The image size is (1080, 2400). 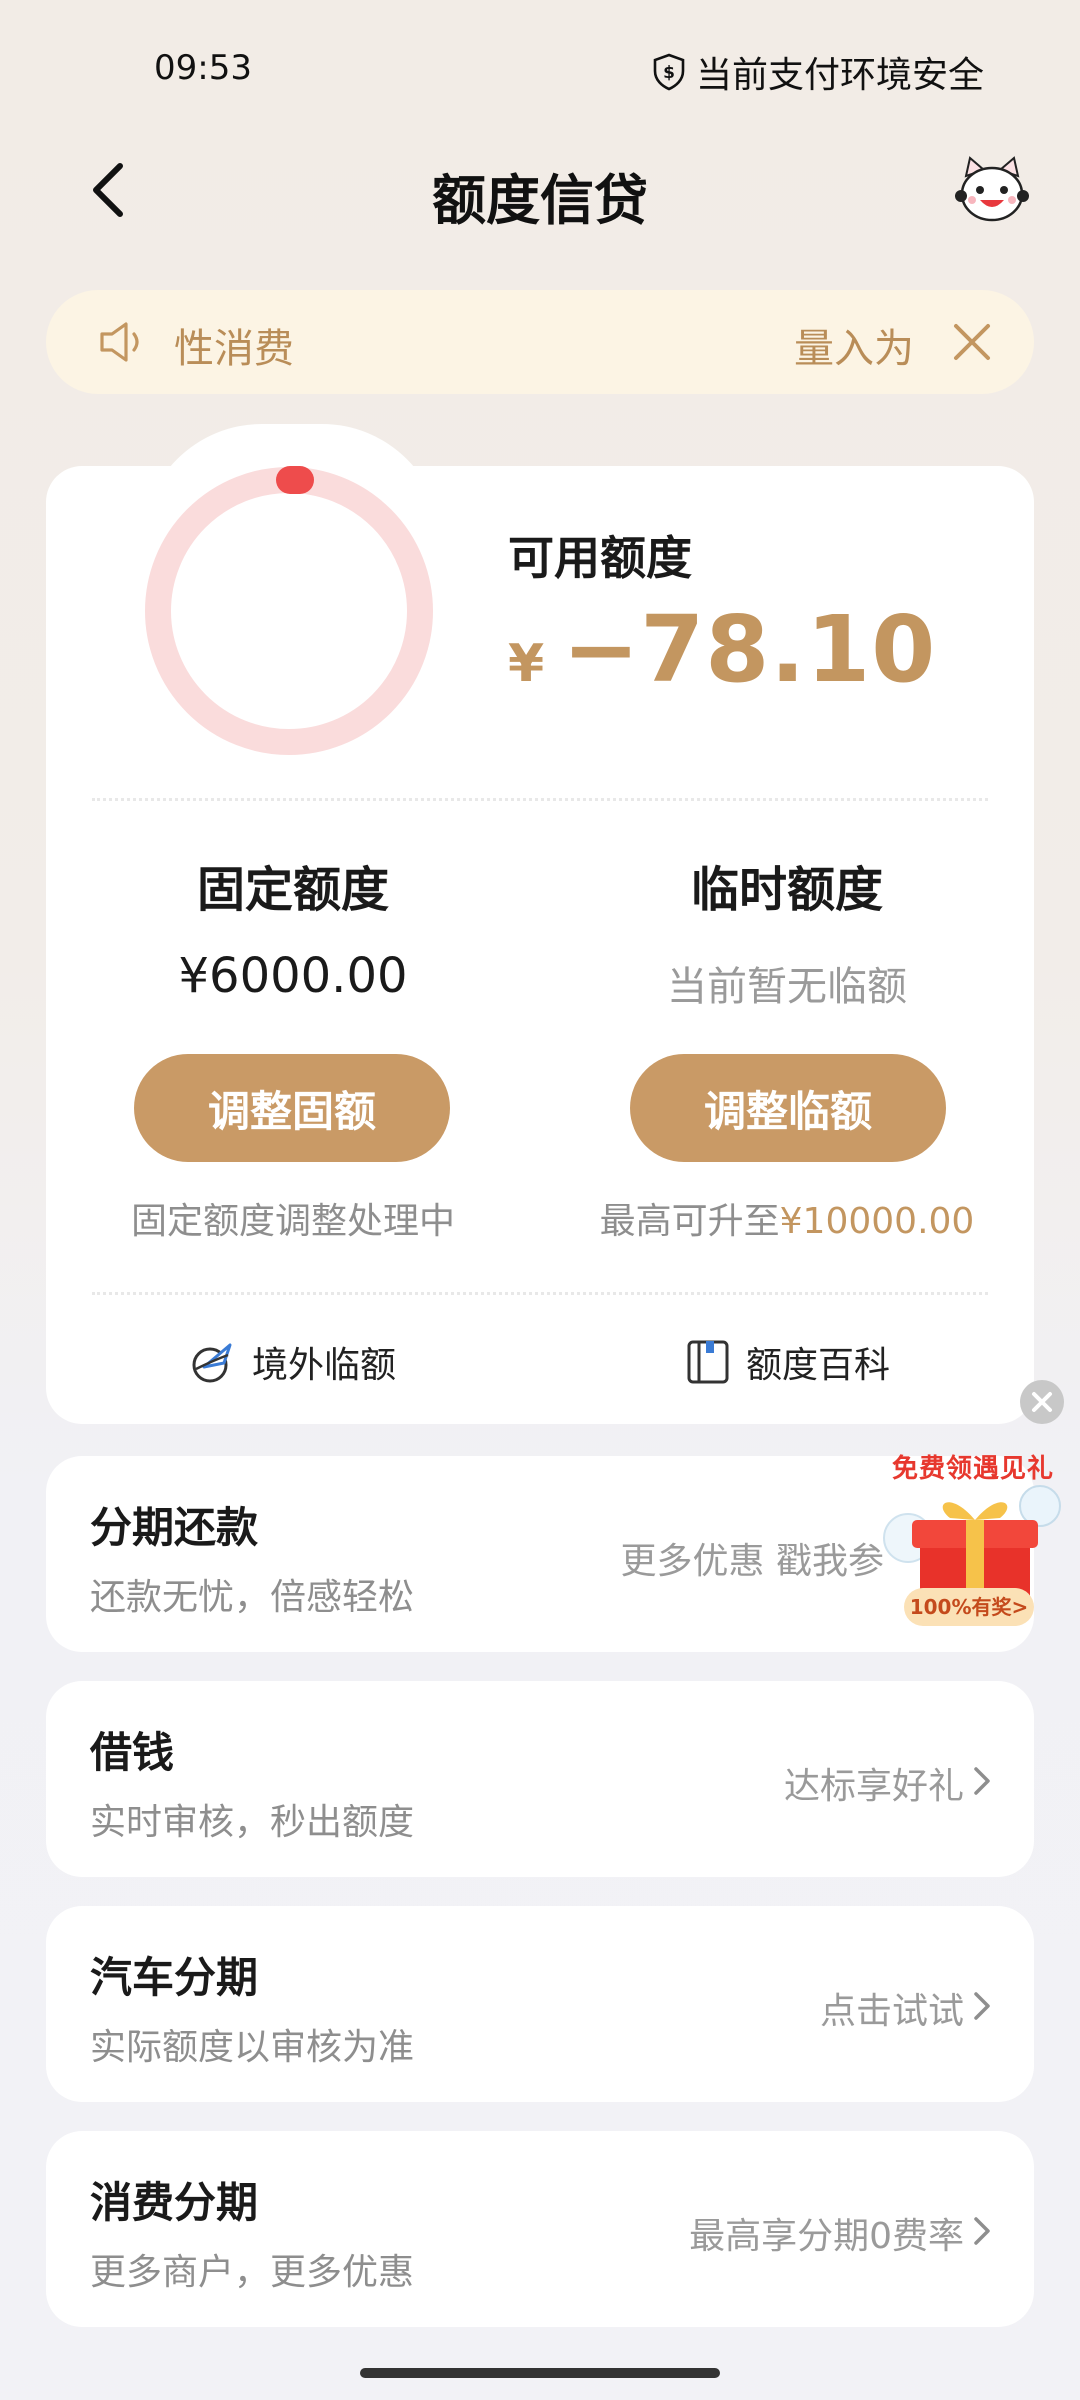 I want to click on temporary-note-max: ¥10000.00, so click(x=877, y=1221).